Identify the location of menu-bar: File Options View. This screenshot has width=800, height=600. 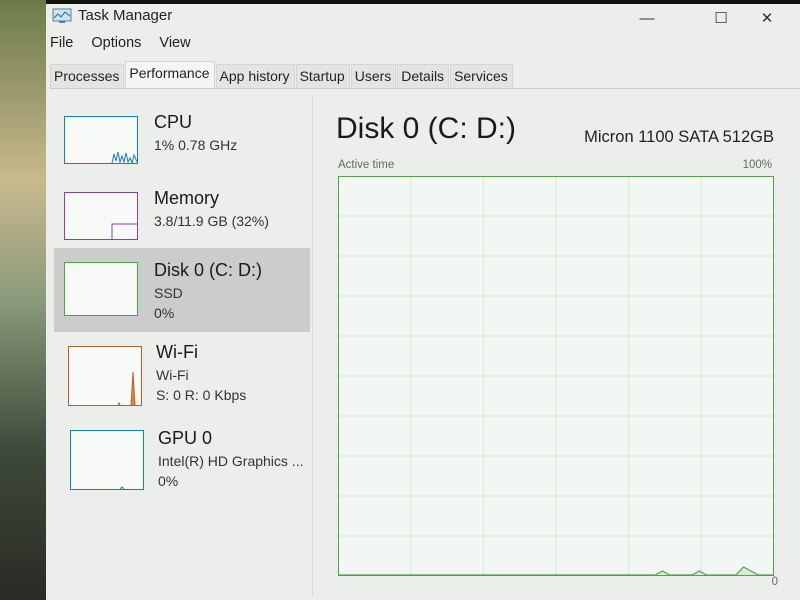
(127, 45).